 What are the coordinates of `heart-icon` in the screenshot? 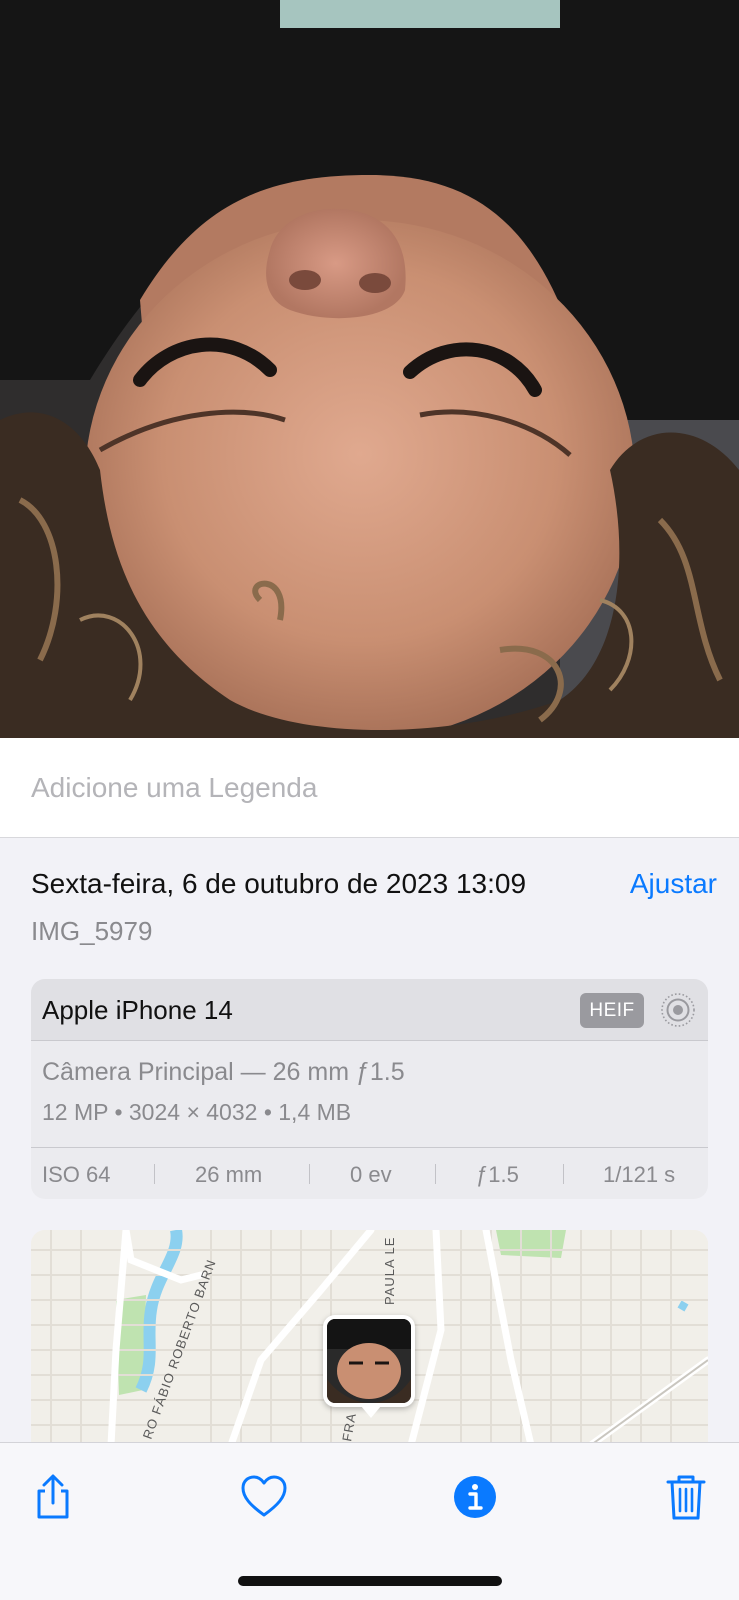 It's located at (264, 1497).